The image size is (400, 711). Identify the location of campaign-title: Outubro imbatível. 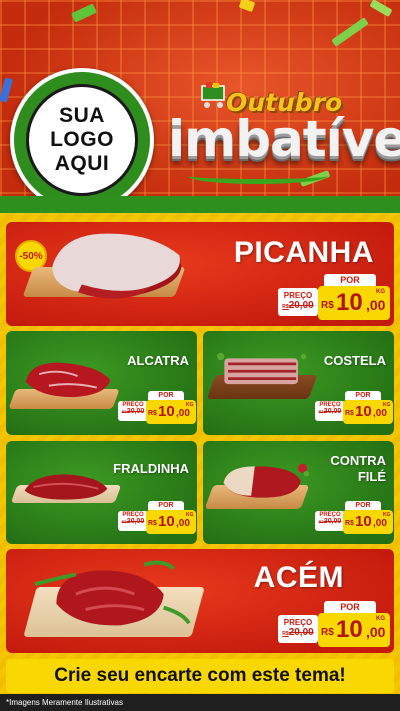
(284, 137).